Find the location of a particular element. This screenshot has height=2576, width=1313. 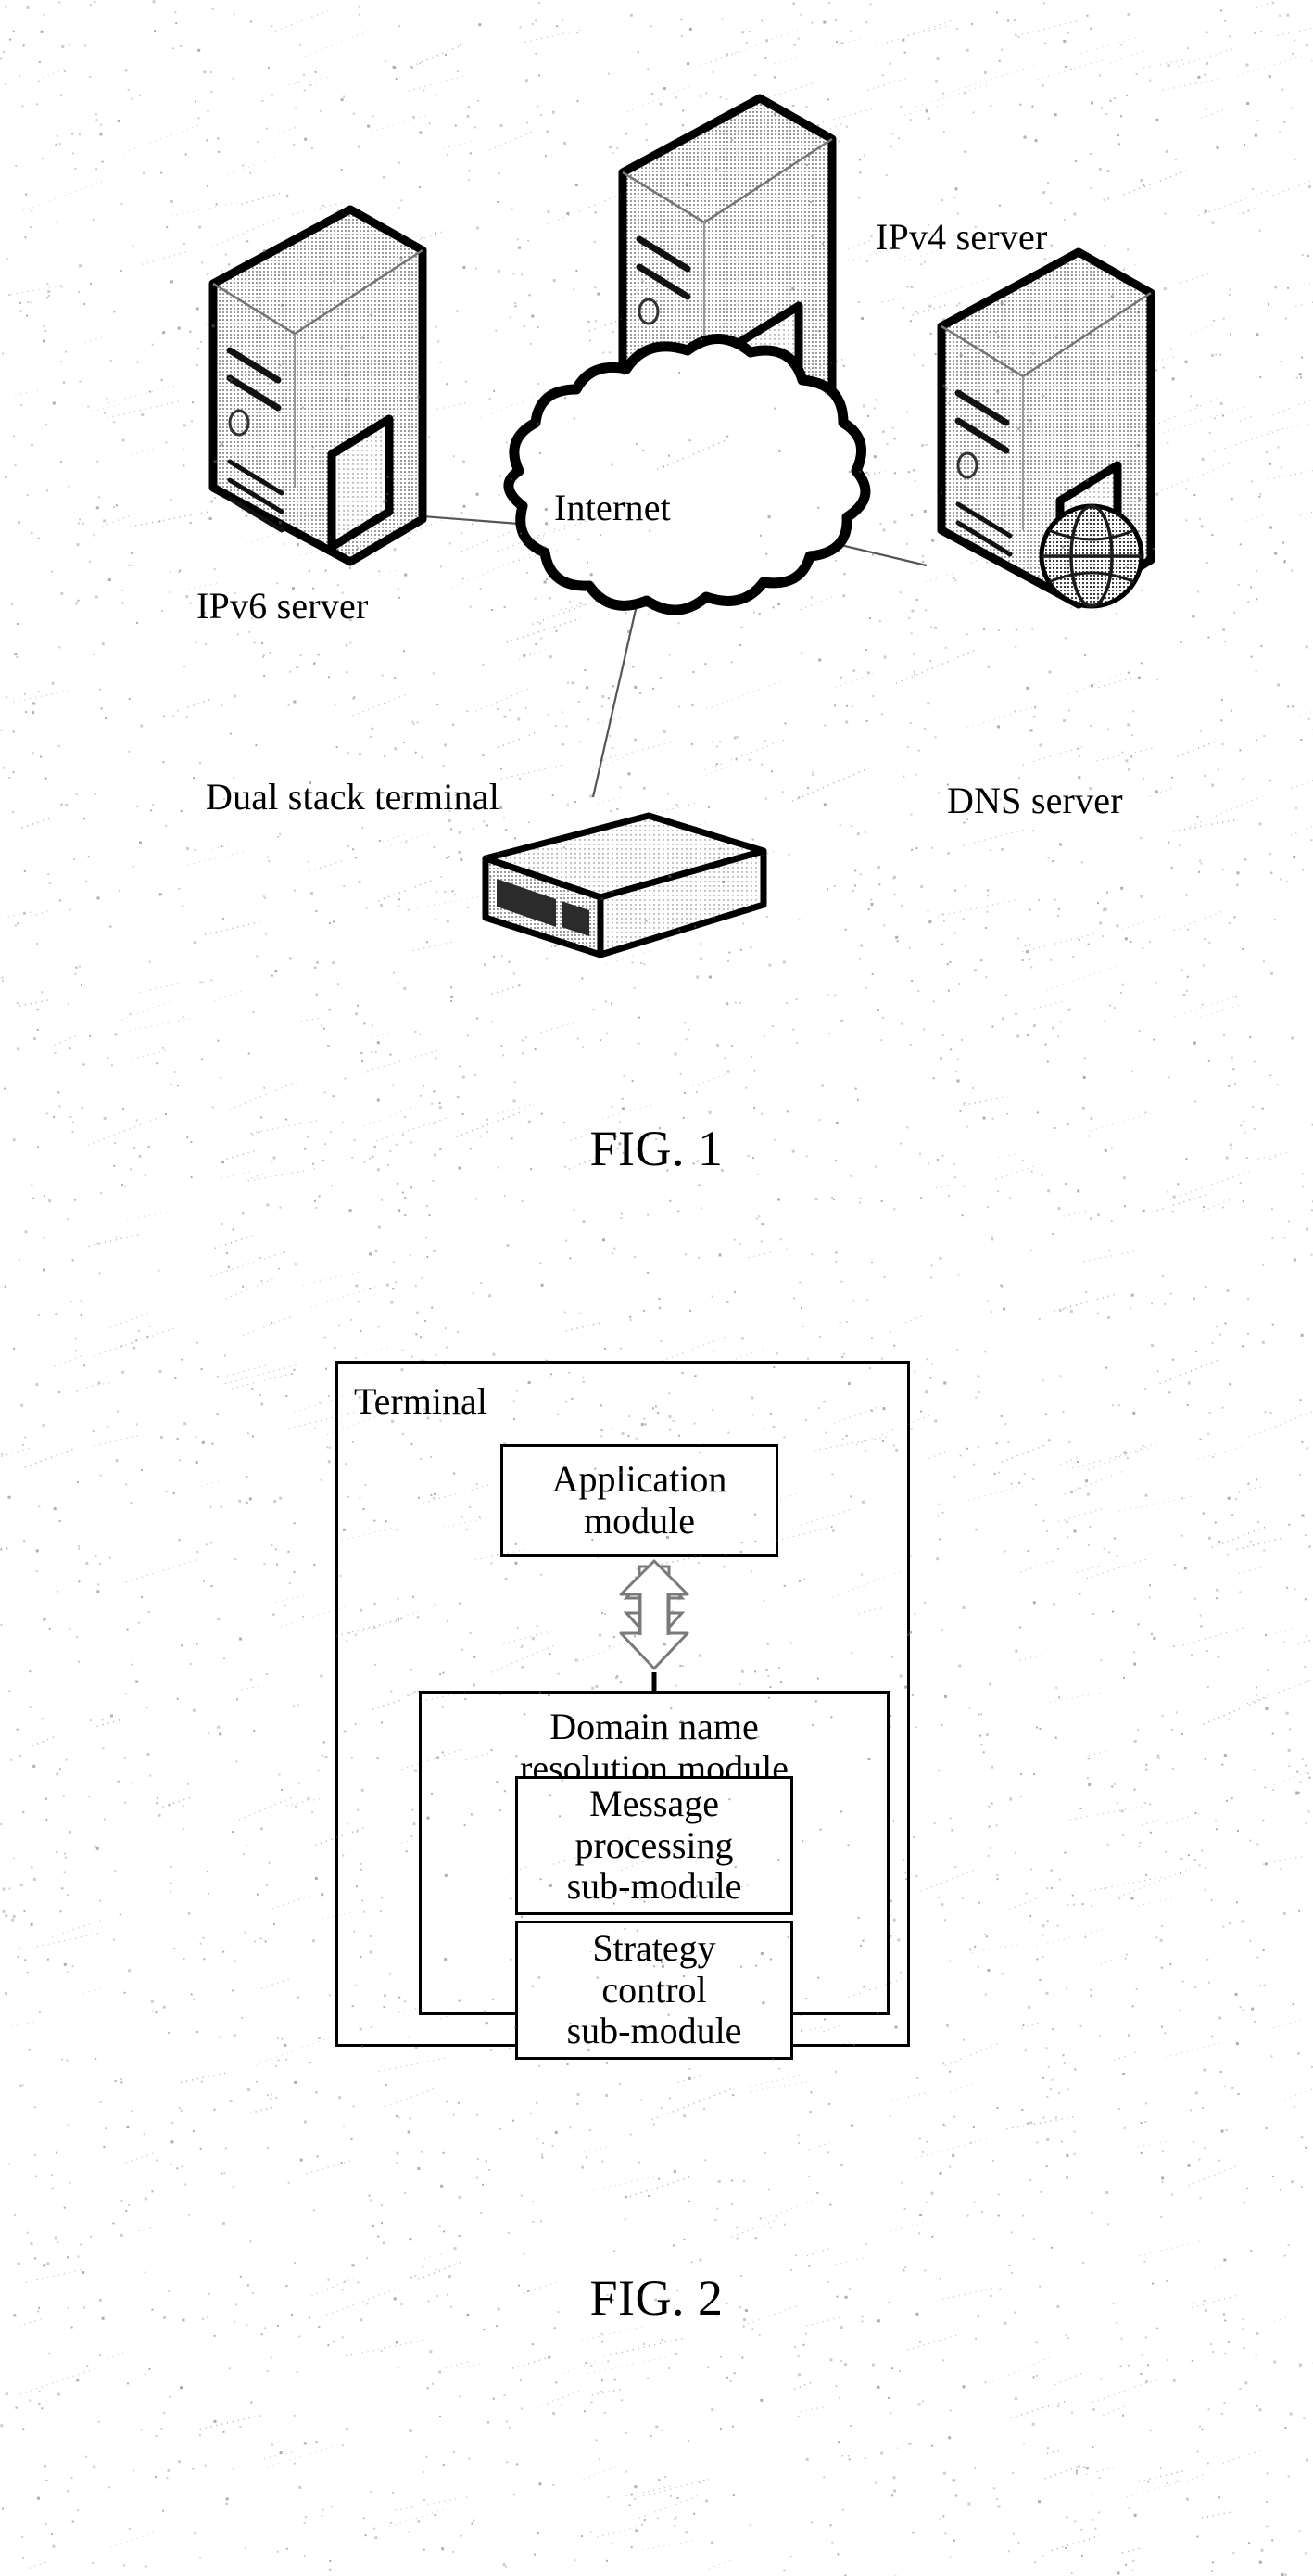

globe-icon is located at coordinates (1091, 556).